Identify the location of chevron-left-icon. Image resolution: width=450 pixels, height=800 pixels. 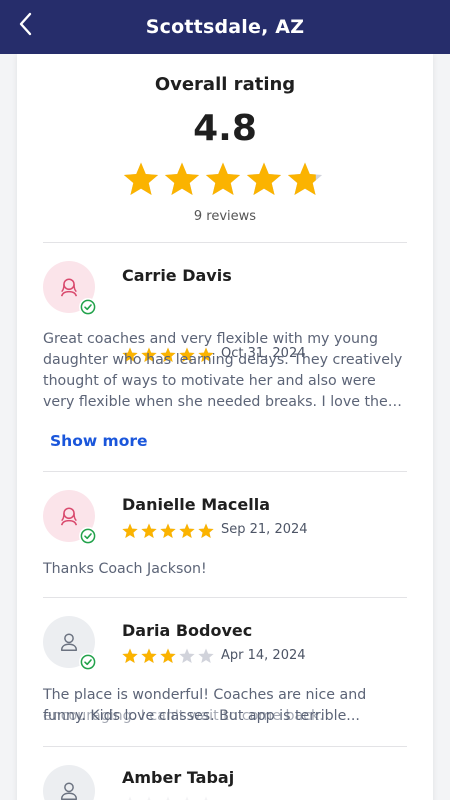
(25, 24).